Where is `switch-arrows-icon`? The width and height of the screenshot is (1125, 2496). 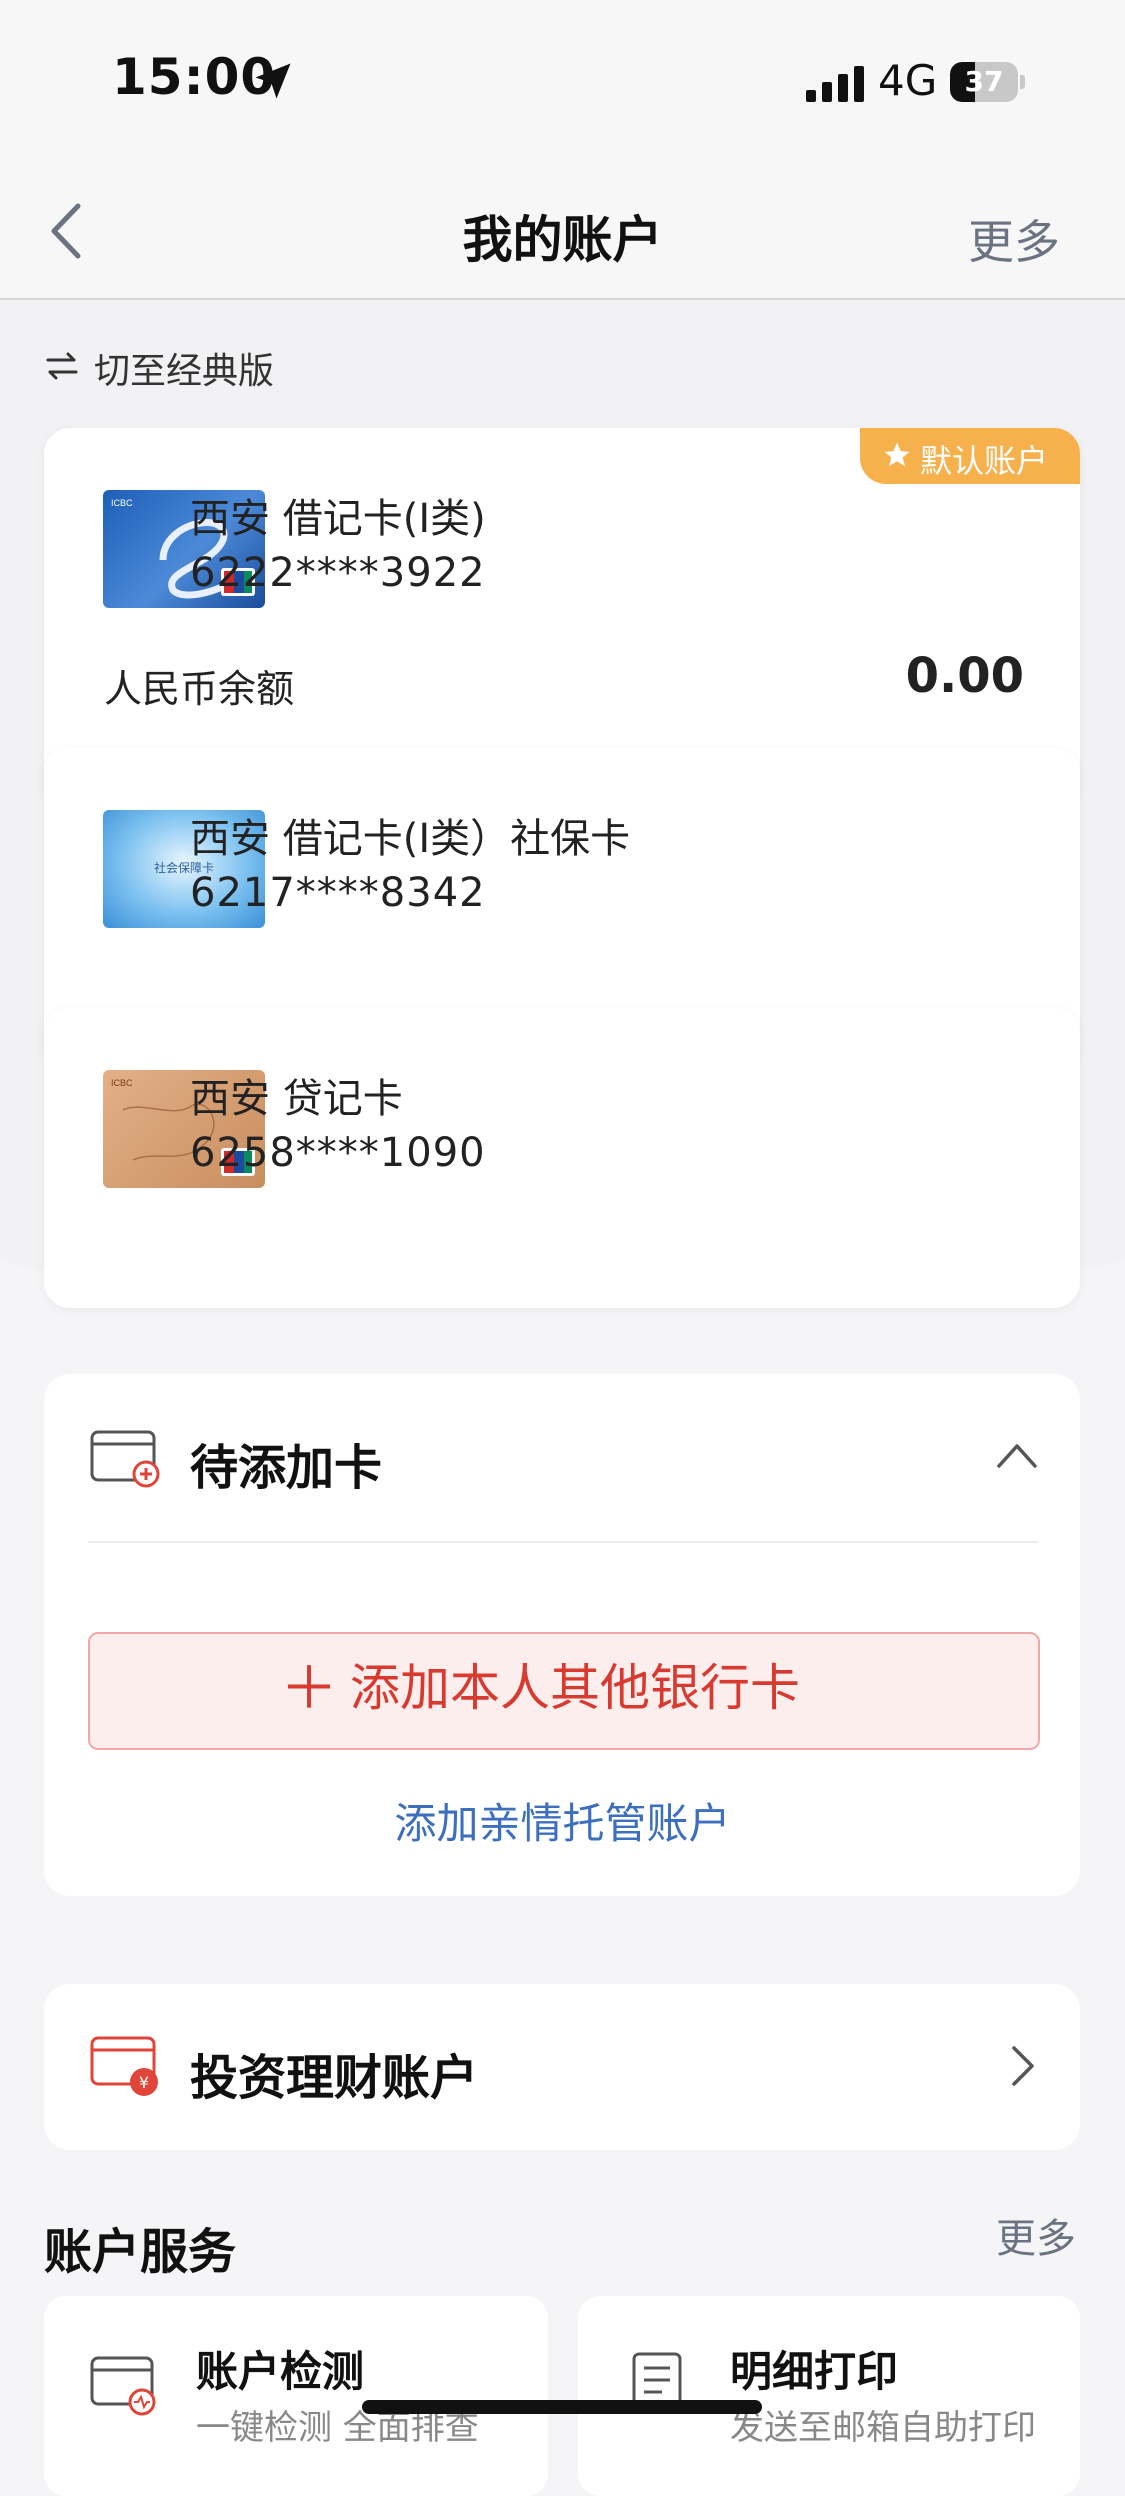
switch-arrows-icon is located at coordinates (62, 366).